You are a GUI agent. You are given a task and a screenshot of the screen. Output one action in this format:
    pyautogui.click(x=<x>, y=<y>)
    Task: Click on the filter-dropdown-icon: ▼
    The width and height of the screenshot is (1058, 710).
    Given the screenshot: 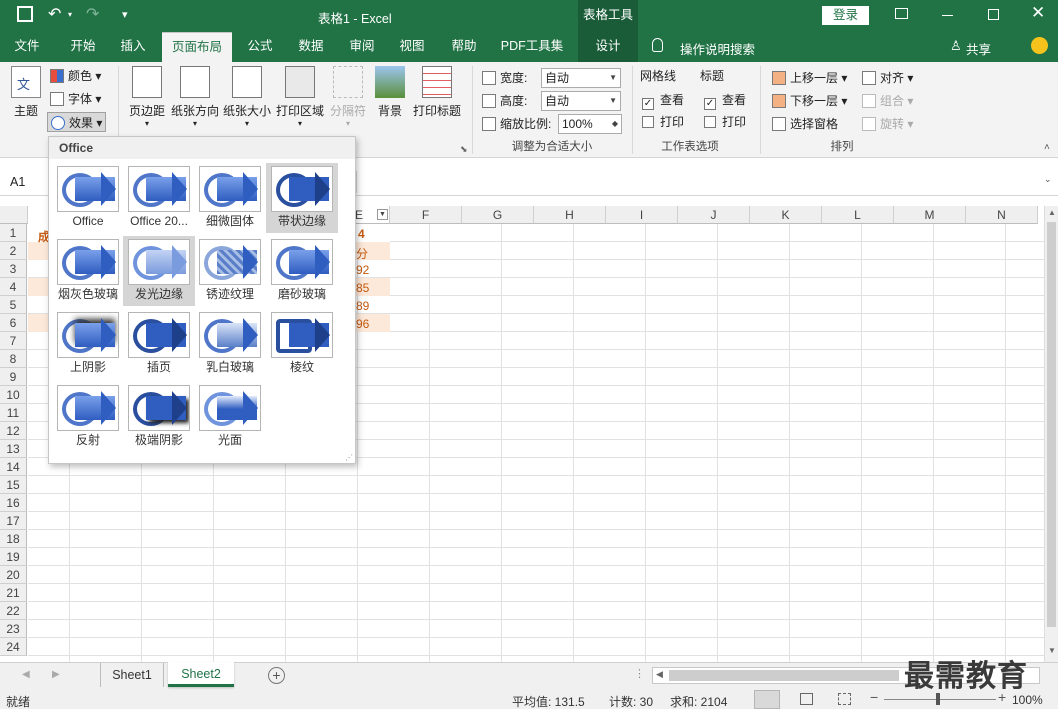 What is the action you would take?
    pyautogui.click(x=382, y=214)
    